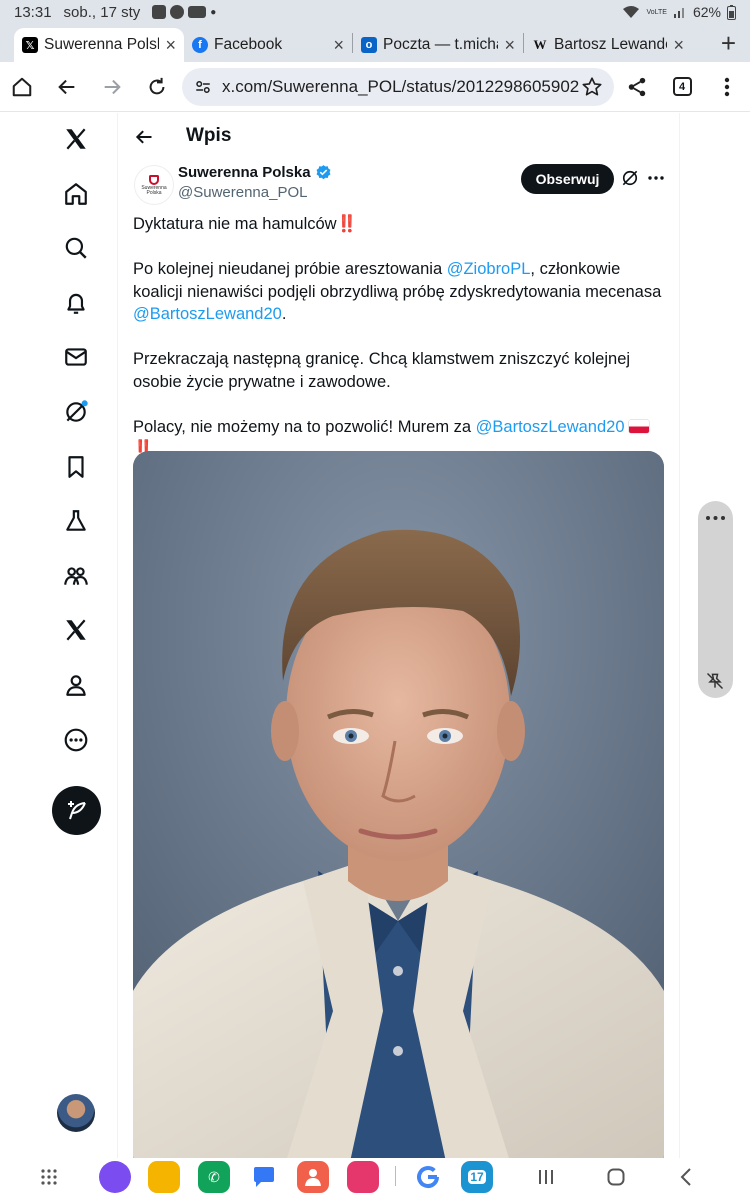 Image resolution: width=750 pixels, height=1200 pixels. I want to click on kebab-menu-icon, so click(727, 86).